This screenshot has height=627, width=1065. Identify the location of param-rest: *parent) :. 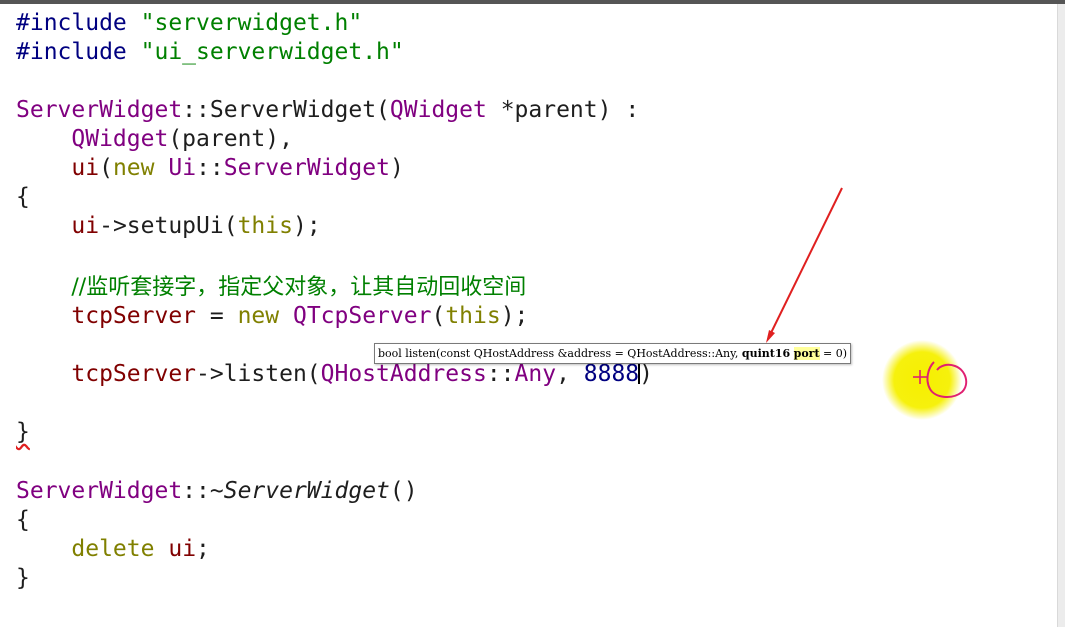
(563, 110).